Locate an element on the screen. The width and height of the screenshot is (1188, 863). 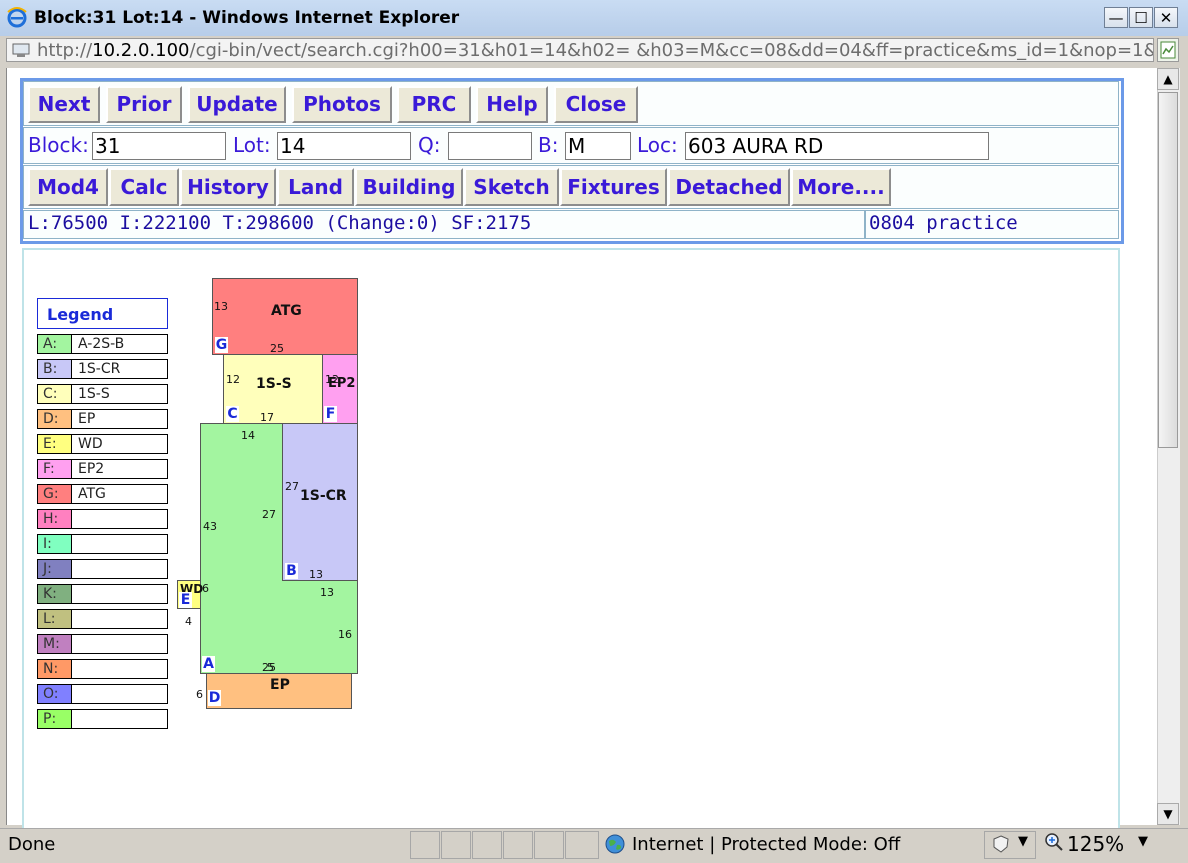
mod4-button: Mod4 is located at coordinates (68, 187).